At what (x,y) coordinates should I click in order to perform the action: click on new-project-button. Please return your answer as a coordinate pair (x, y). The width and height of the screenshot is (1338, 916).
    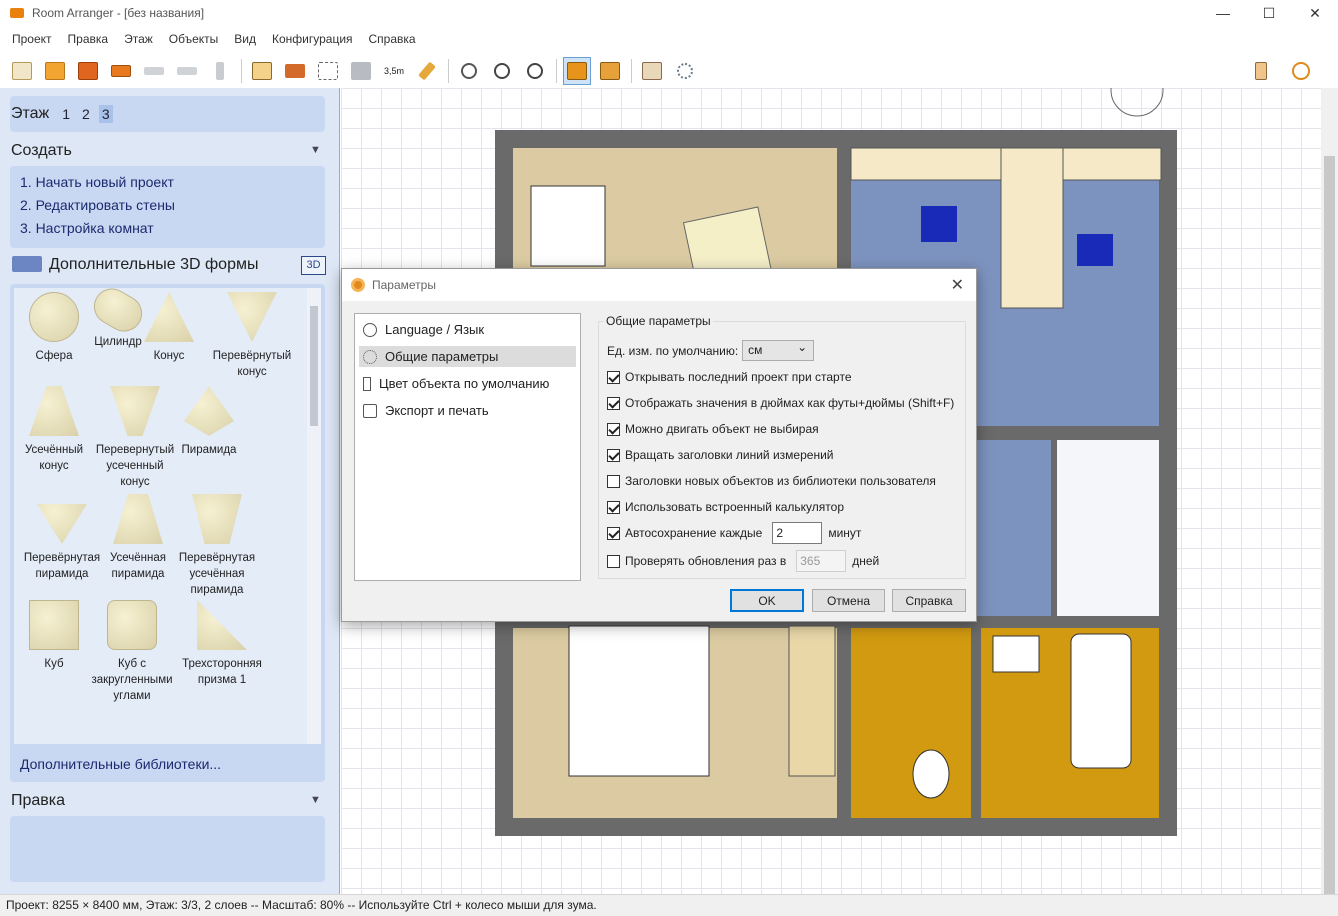
    Looking at the image, I should click on (22, 71).